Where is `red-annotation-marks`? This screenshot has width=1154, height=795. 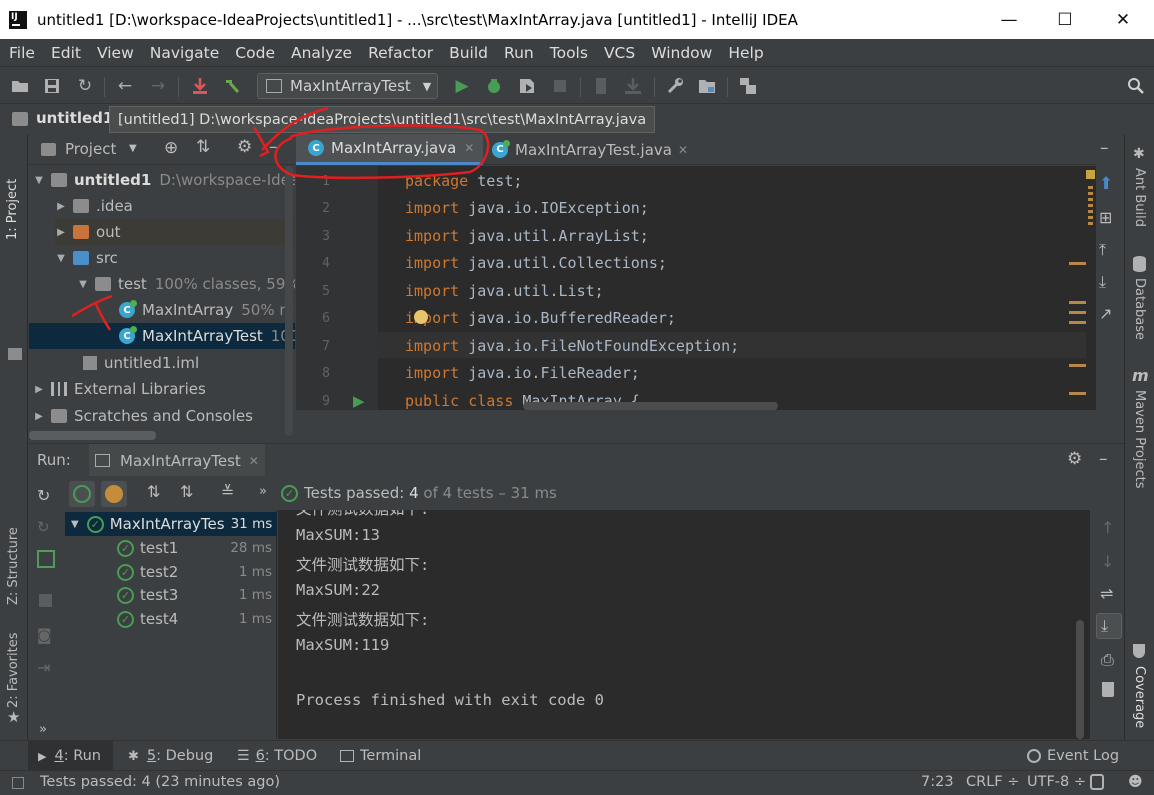
red-annotation-marks is located at coordinates (280, 218).